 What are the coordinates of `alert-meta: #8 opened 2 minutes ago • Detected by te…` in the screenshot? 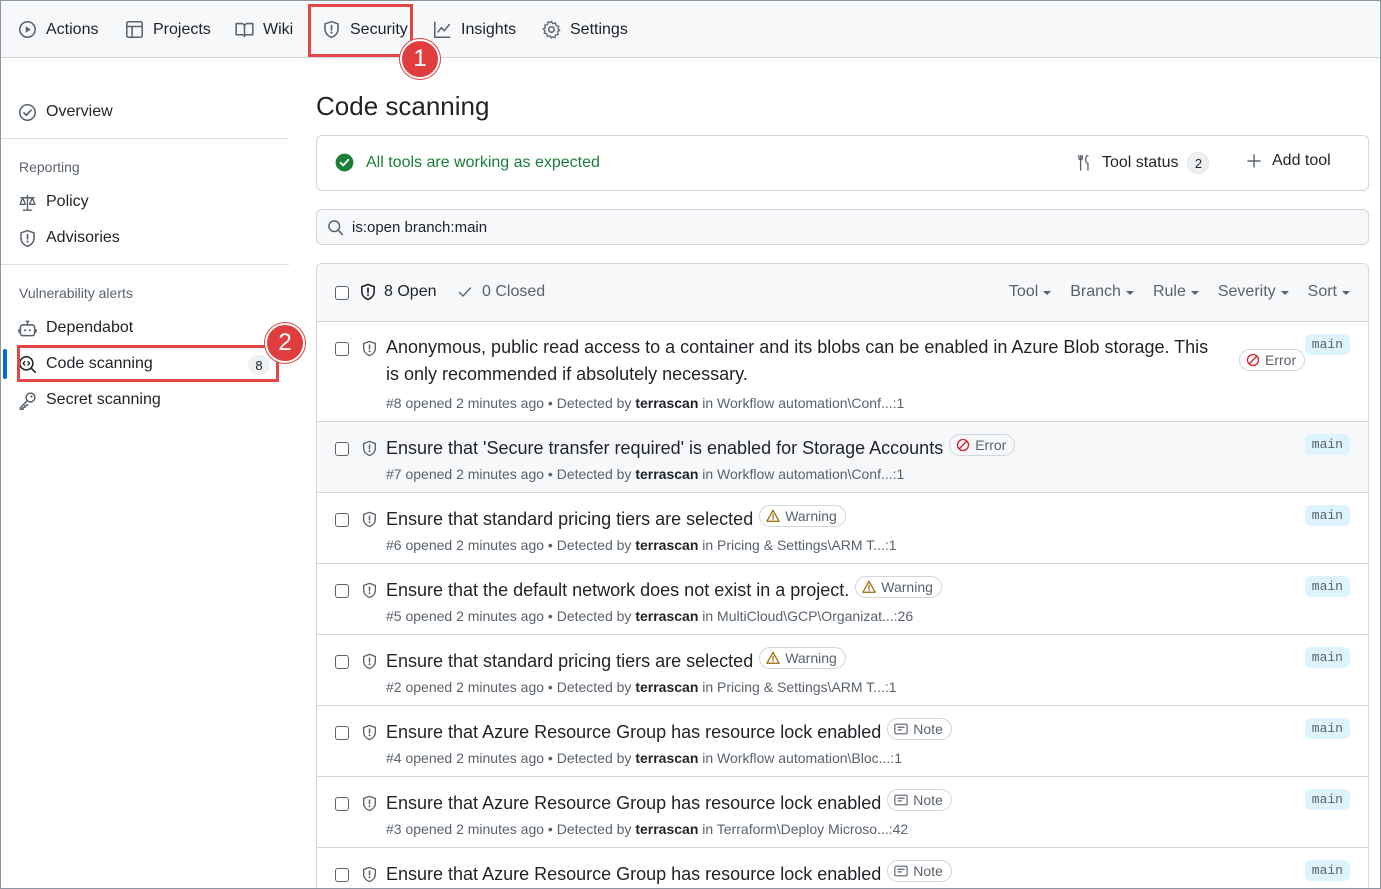 It's located at (645, 403).